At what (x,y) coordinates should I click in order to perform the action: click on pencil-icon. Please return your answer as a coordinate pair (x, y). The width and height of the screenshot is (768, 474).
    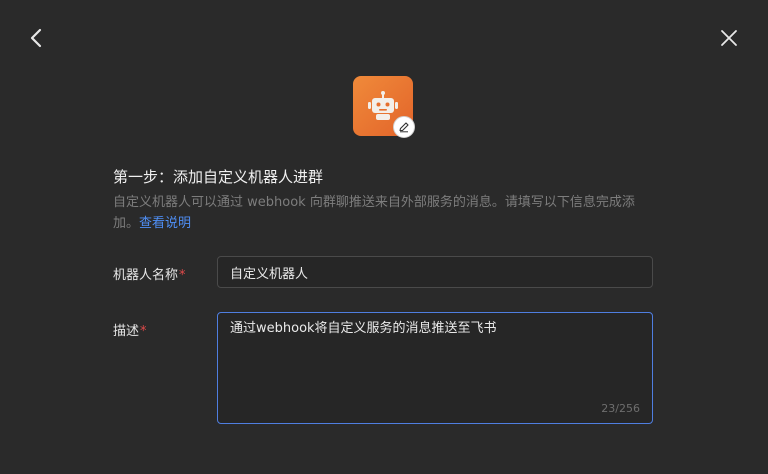
    Looking at the image, I should click on (404, 127).